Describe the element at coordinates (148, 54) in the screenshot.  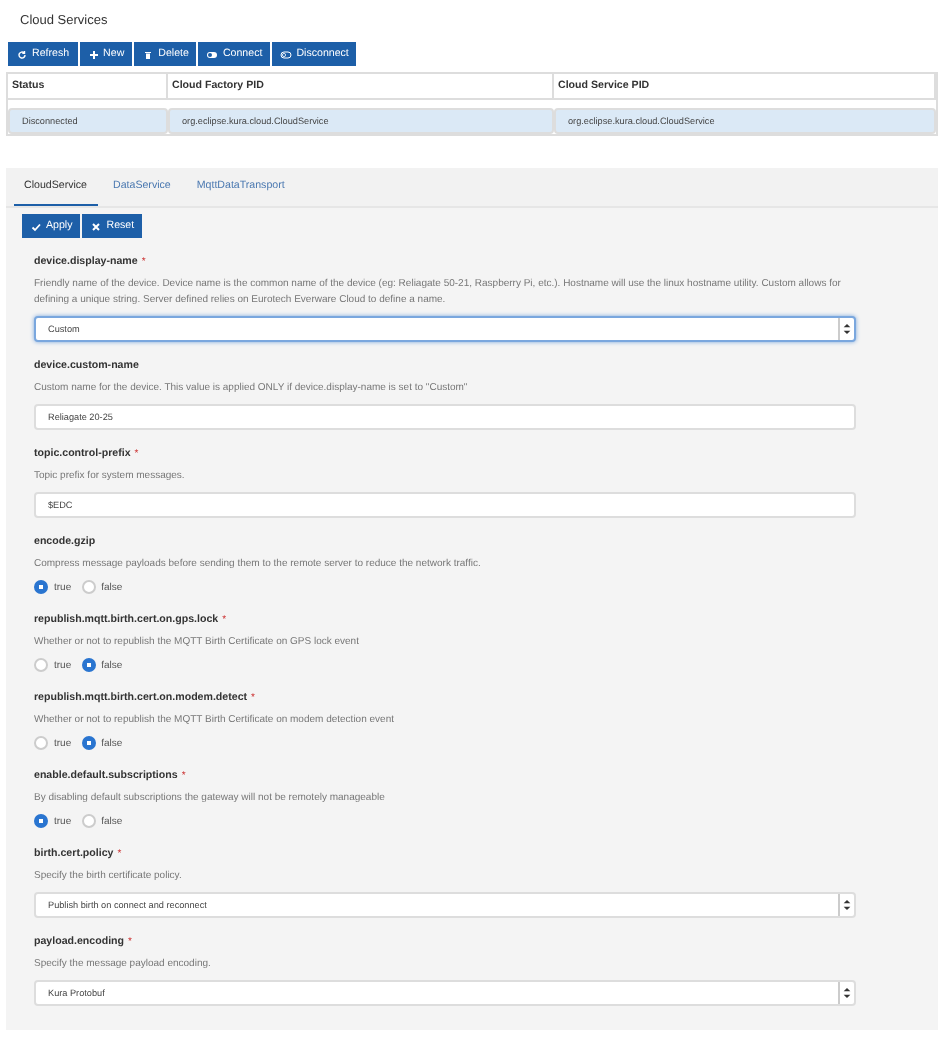
I see `trash-icon` at that location.